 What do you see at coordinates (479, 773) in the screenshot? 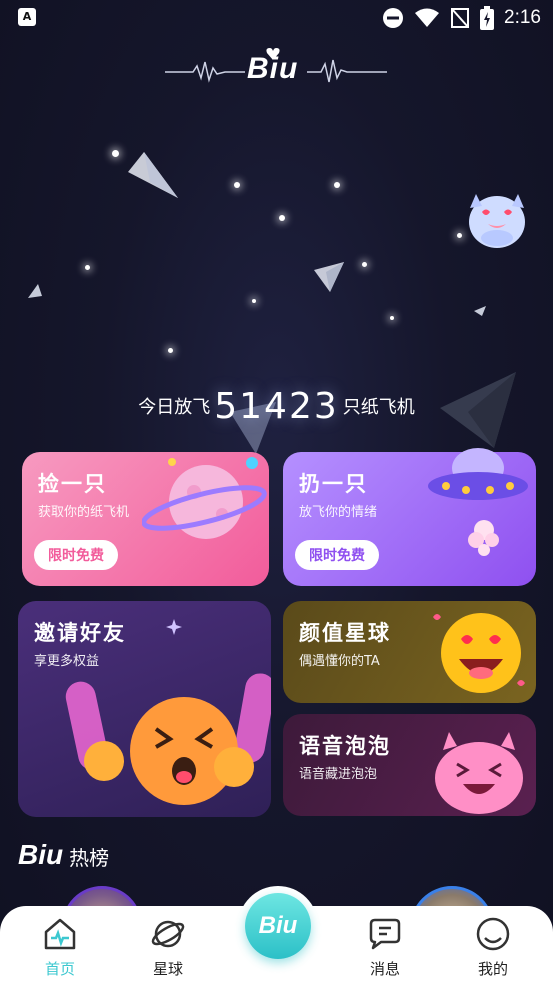
I see `pink-monster-icon` at bounding box center [479, 773].